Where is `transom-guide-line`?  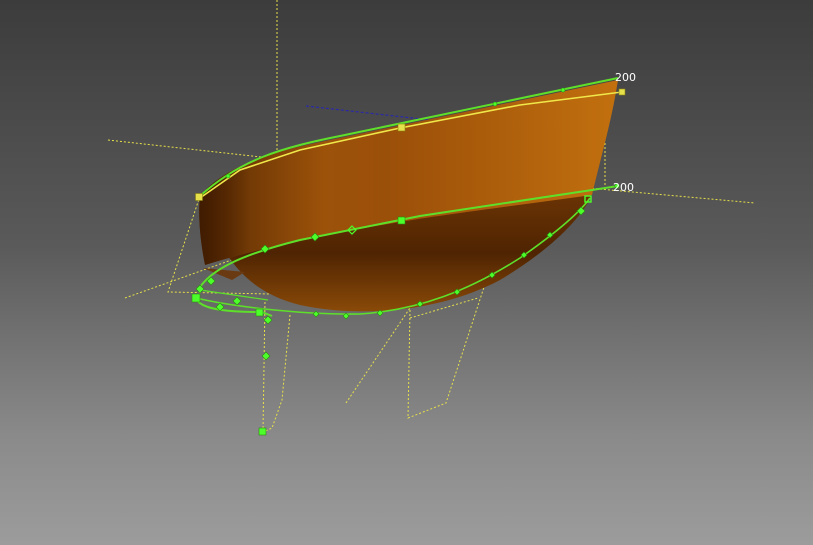 transom-guide-line is located at coordinates (189, 149).